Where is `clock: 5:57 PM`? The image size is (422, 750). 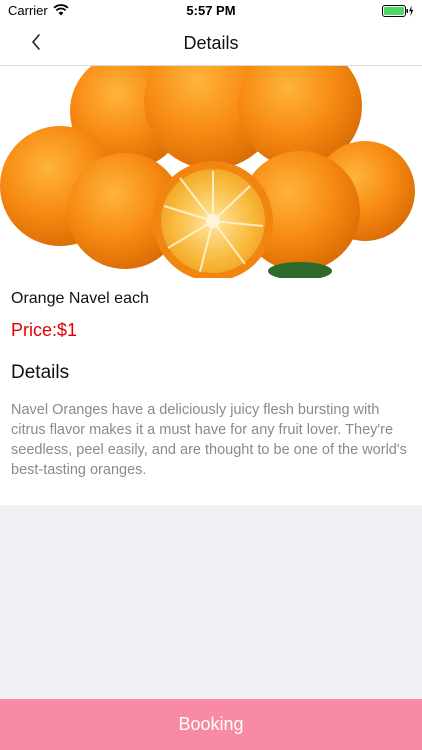
clock: 5:57 PM is located at coordinates (211, 10).